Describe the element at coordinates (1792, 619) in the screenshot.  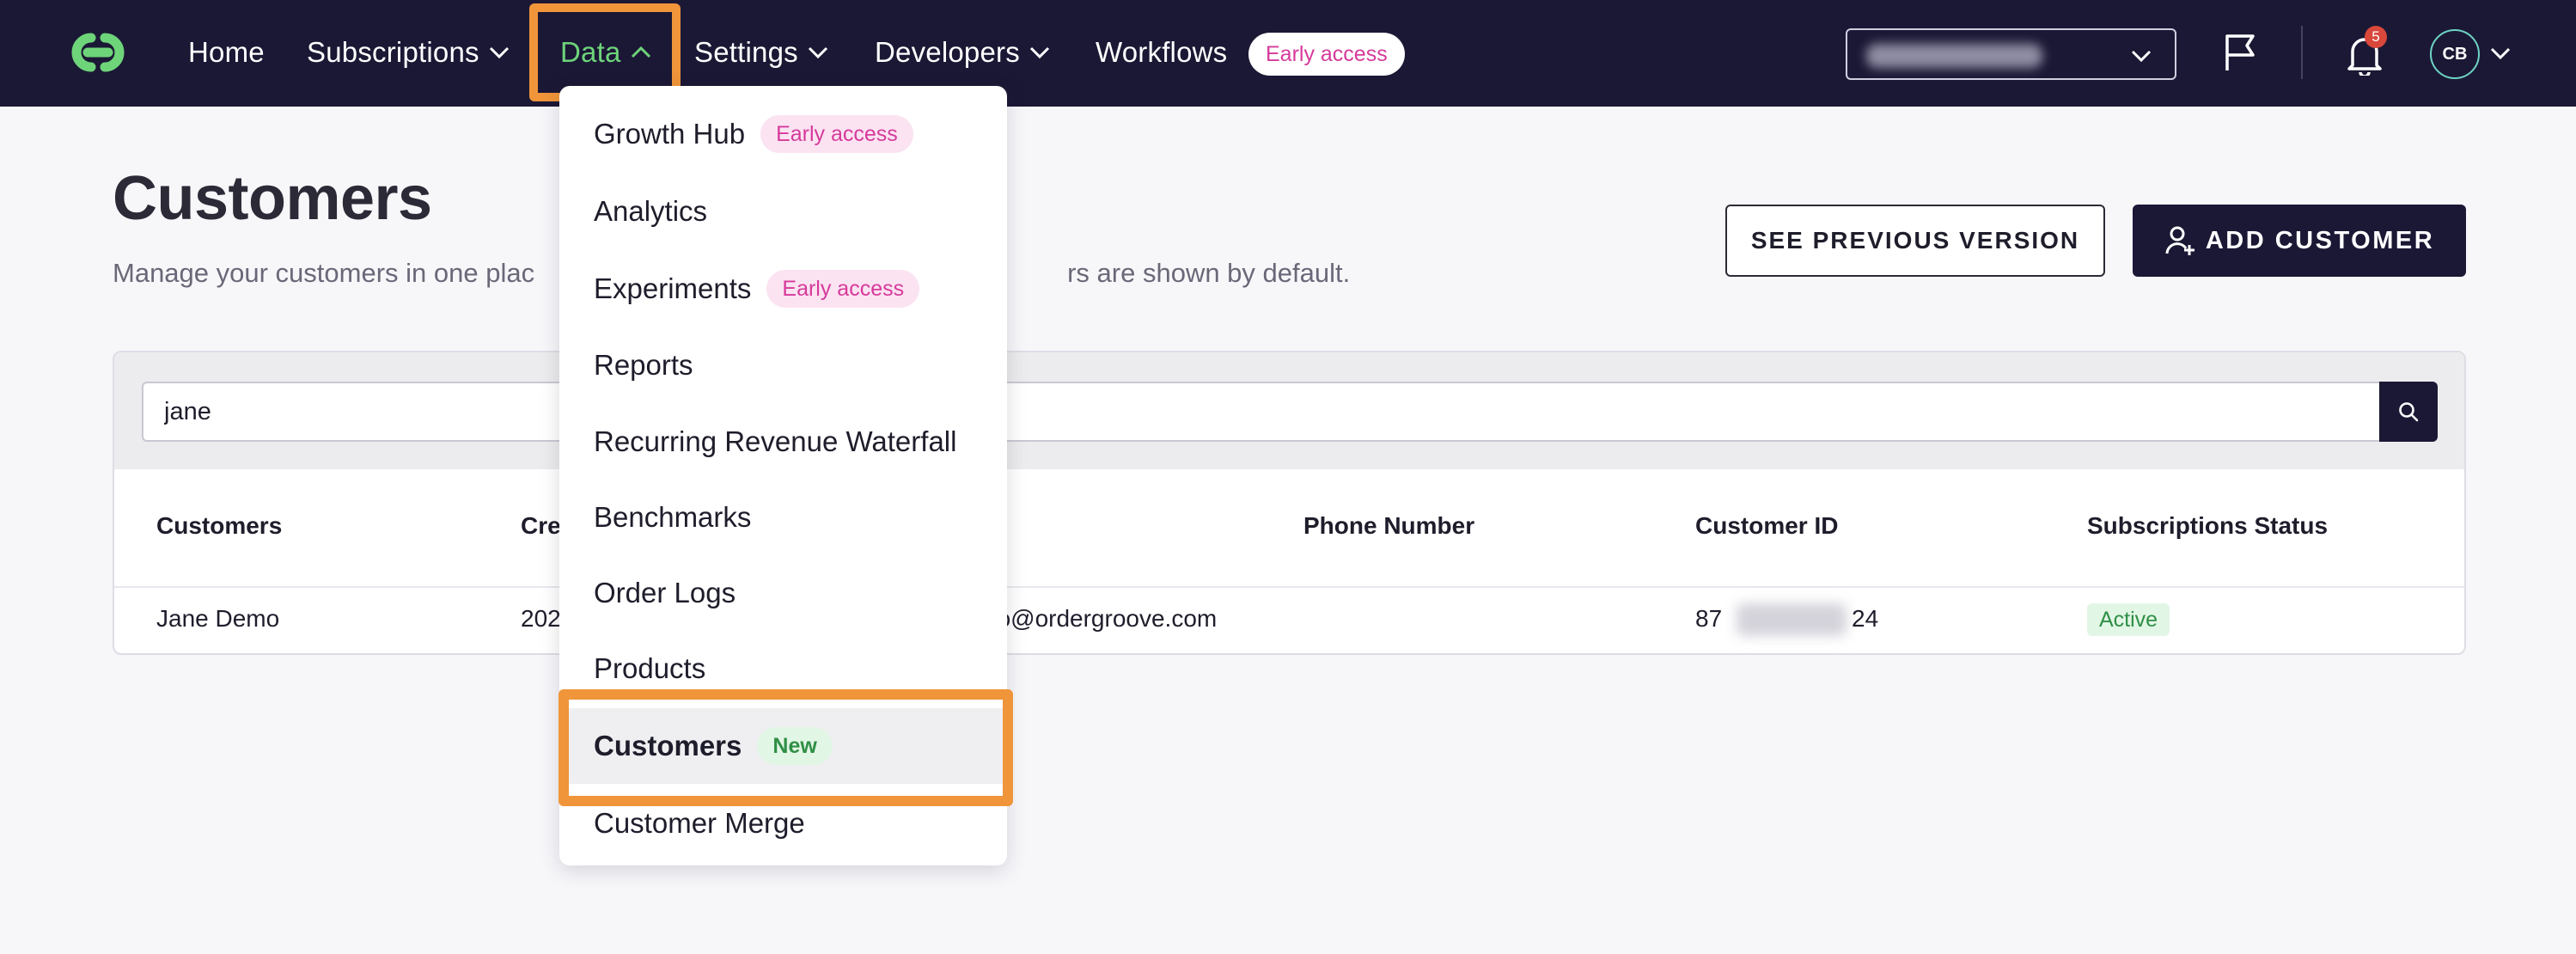
I see `customer-id-redacted` at that location.